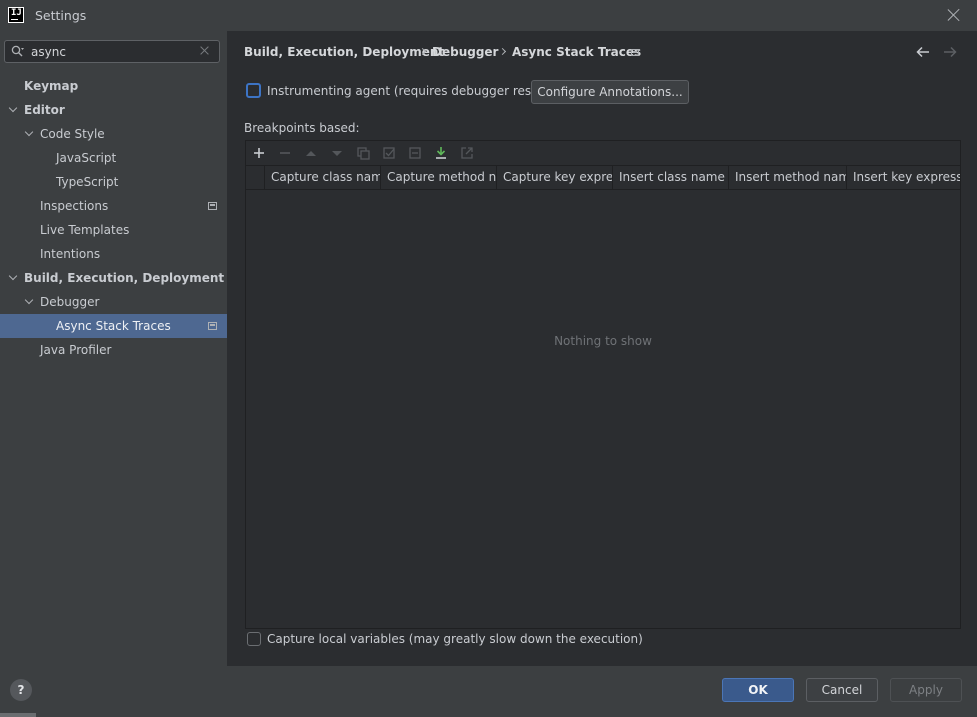 The width and height of the screenshot is (977, 717). What do you see at coordinates (76, 350) in the screenshot?
I see `sidebar-item-label: Java Profiler` at bounding box center [76, 350].